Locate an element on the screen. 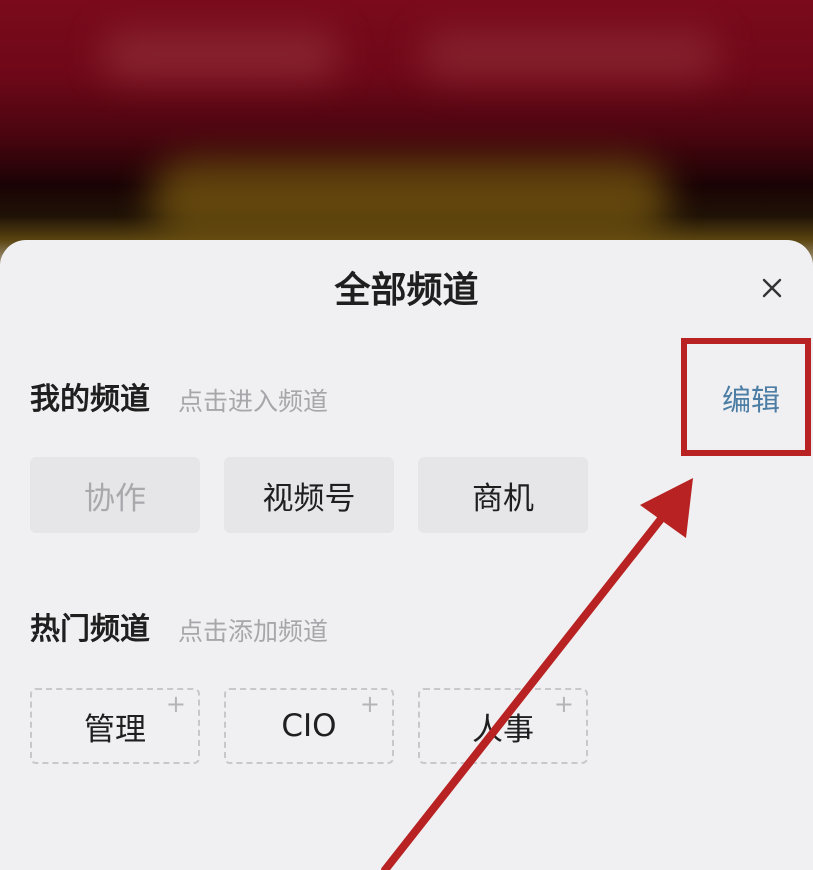  channel-chip-label: 管理 is located at coordinates (115, 729).